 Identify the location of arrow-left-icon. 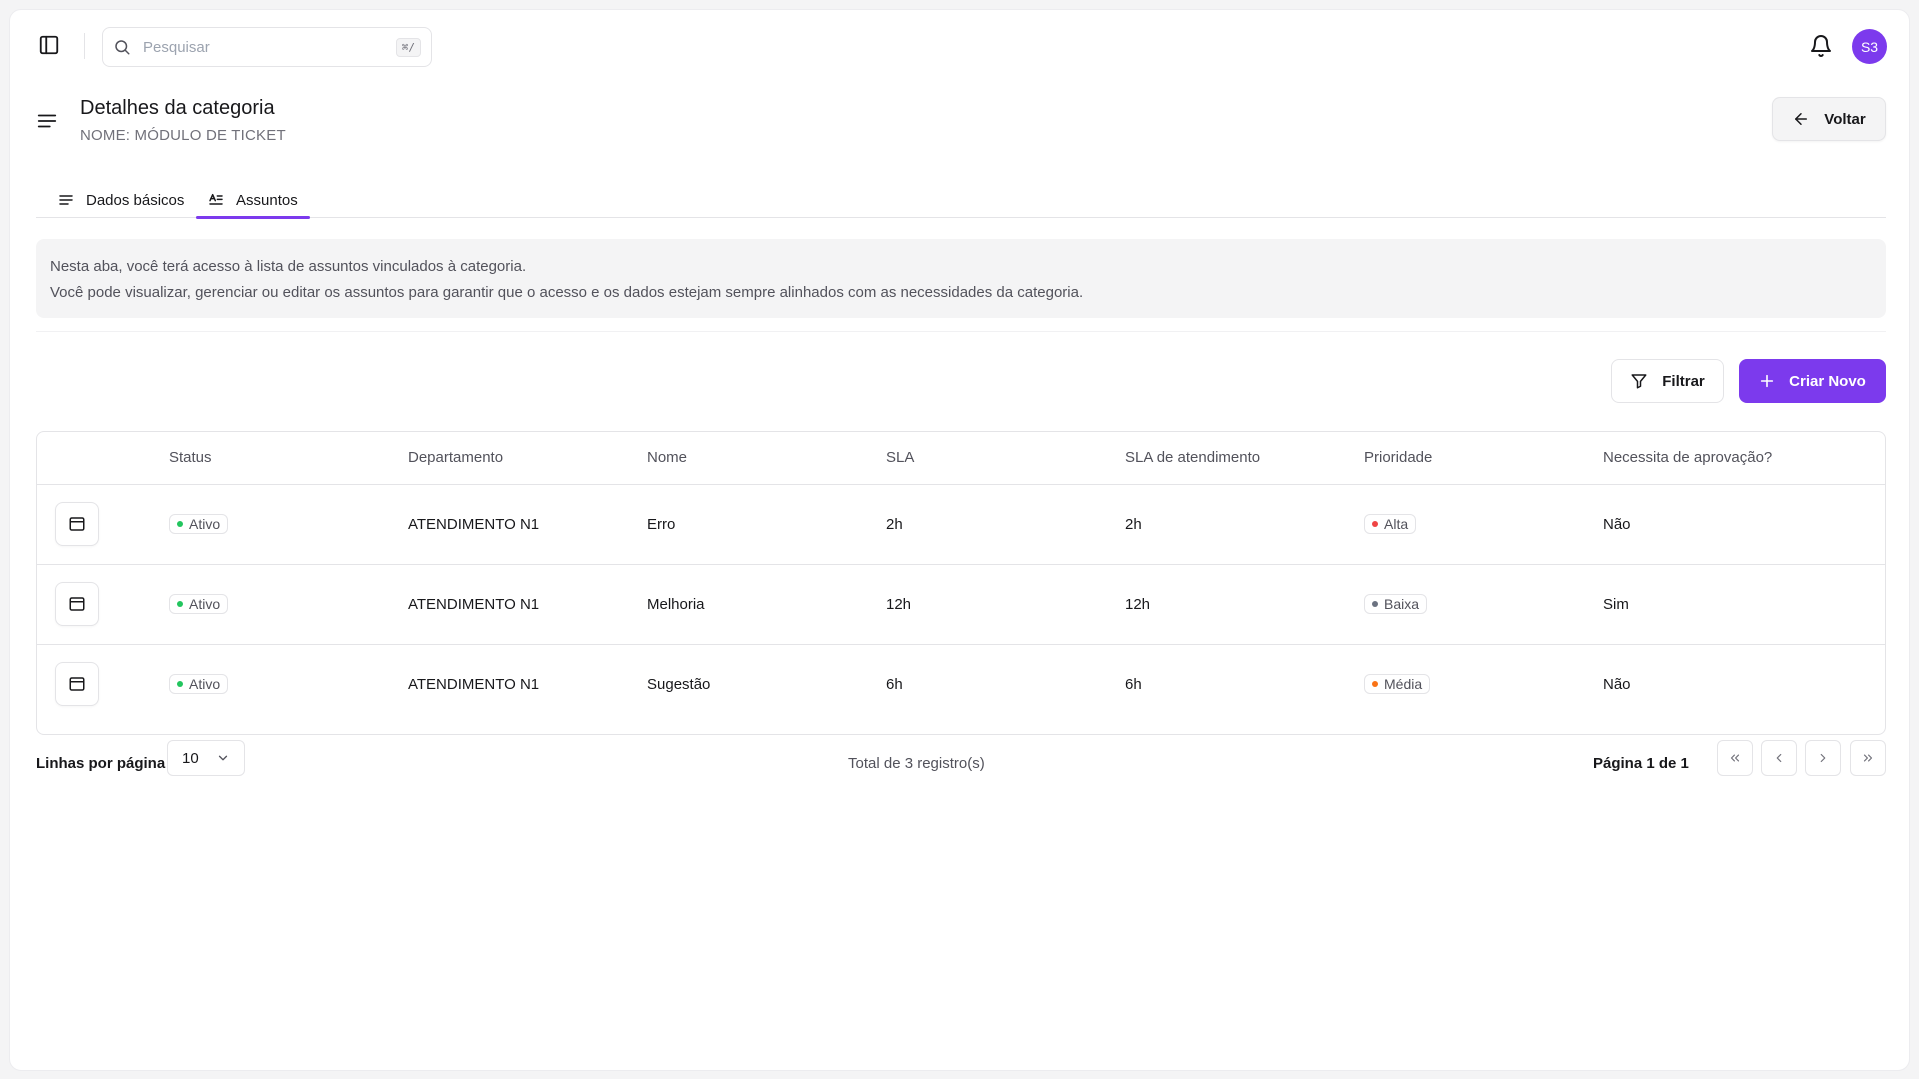
(1801, 119).